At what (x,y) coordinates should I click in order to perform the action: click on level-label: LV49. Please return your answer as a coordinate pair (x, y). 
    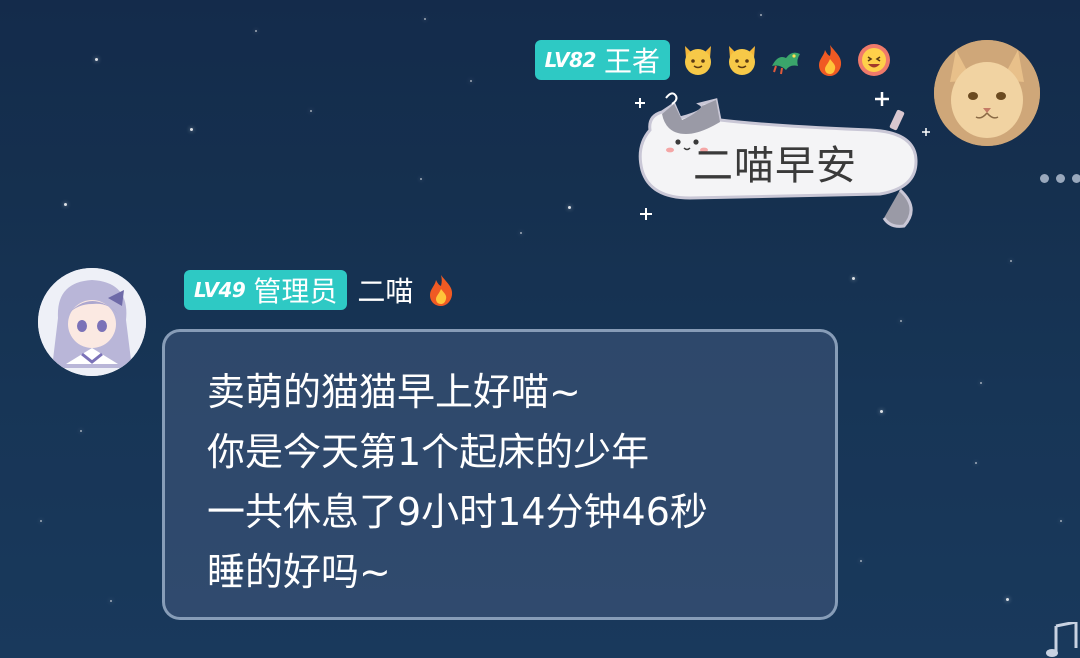
    Looking at the image, I should click on (220, 290).